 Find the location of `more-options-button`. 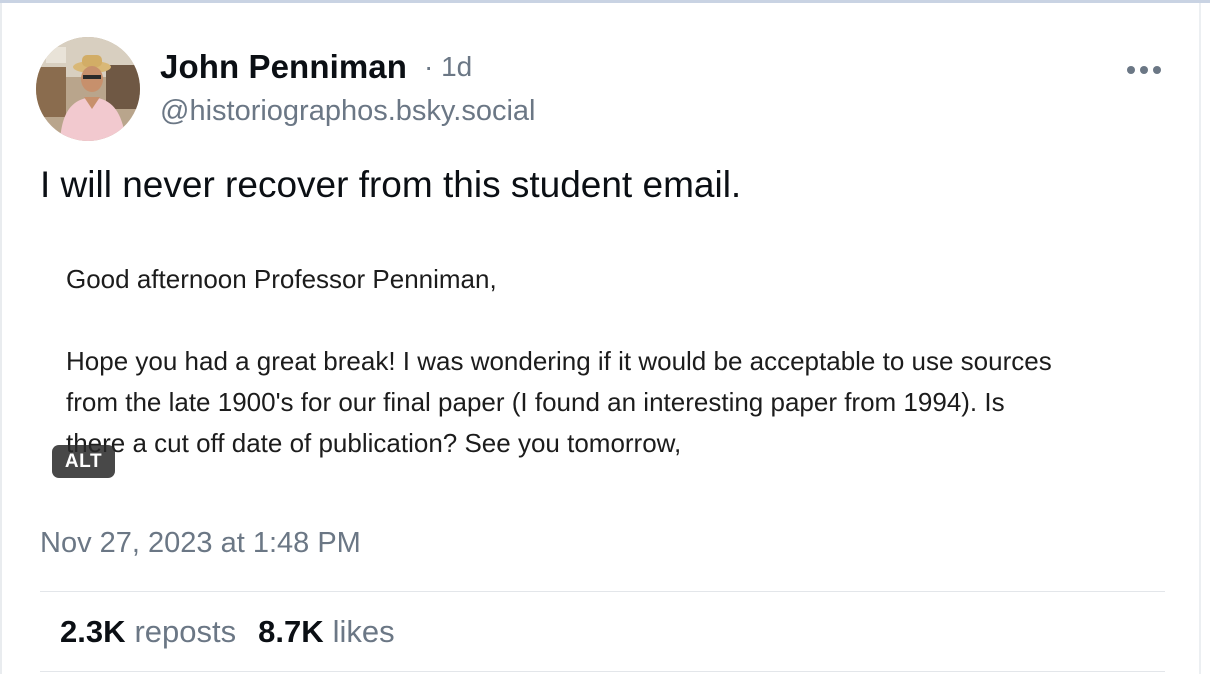

more-options-button is located at coordinates (1144, 70).